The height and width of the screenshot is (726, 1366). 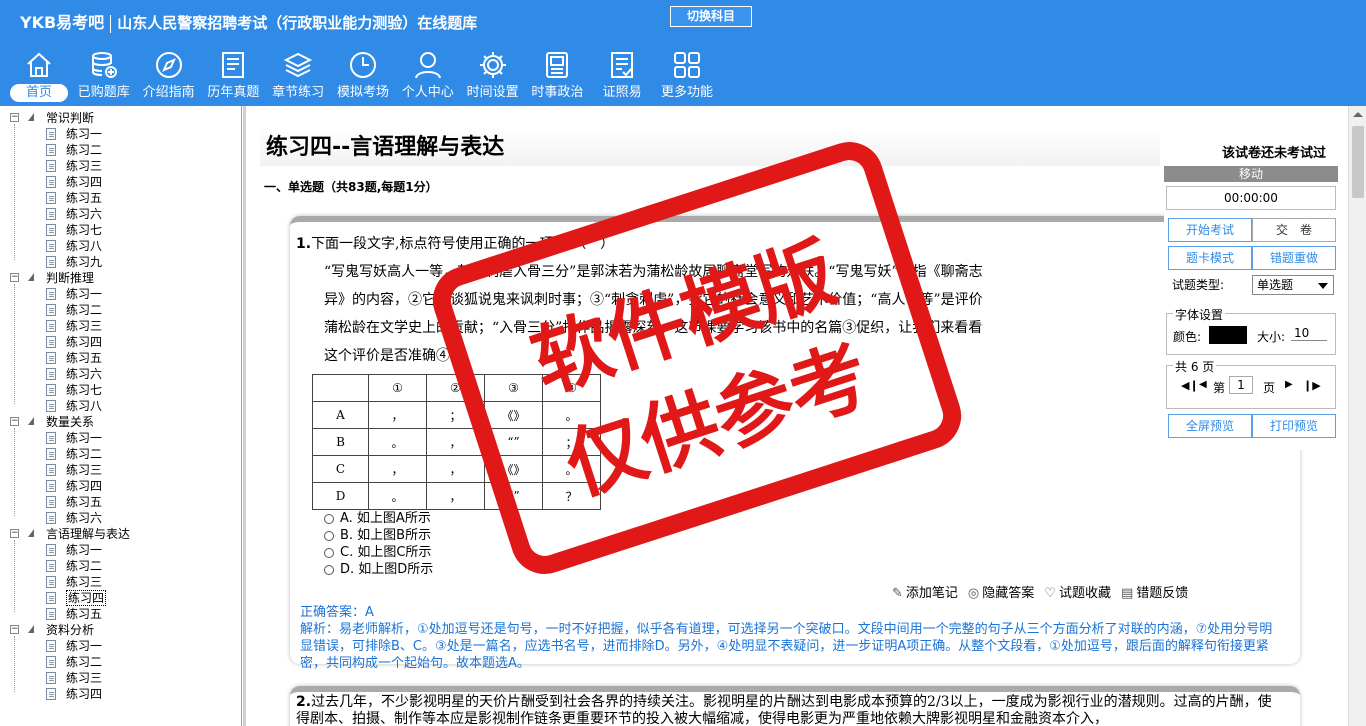 What do you see at coordinates (1228, 335) in the screenshot?
I see `font-color-swatch` at bounding box center [1228, 335].